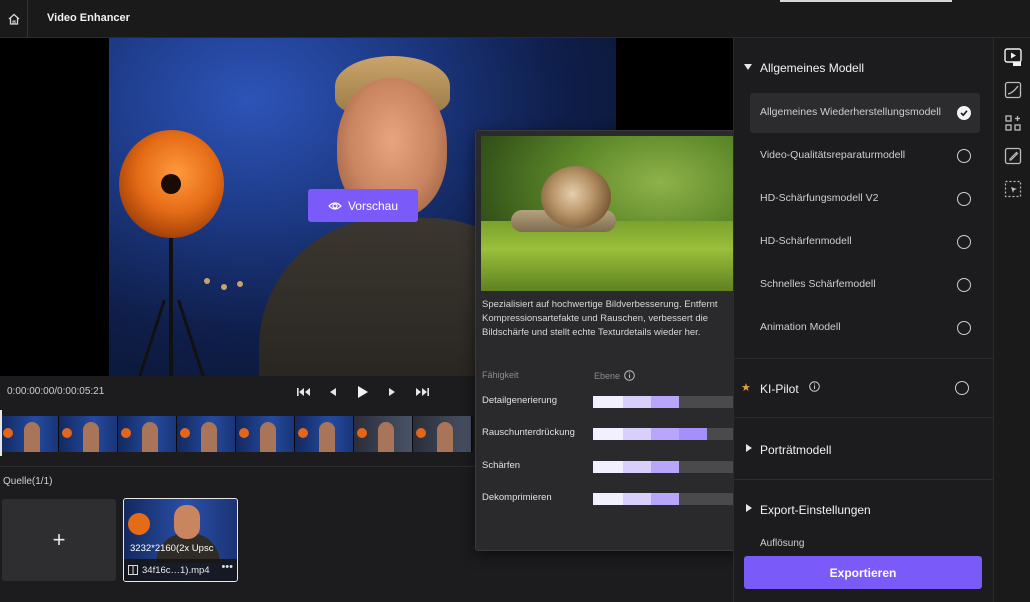 This screenshot has width=1030, height=602. What do you see at coordinates (833, 155) in the screenshot?
I see `model-option-label: Video-Qualitätsreparaturmodell` at bounding box center [833, 155].